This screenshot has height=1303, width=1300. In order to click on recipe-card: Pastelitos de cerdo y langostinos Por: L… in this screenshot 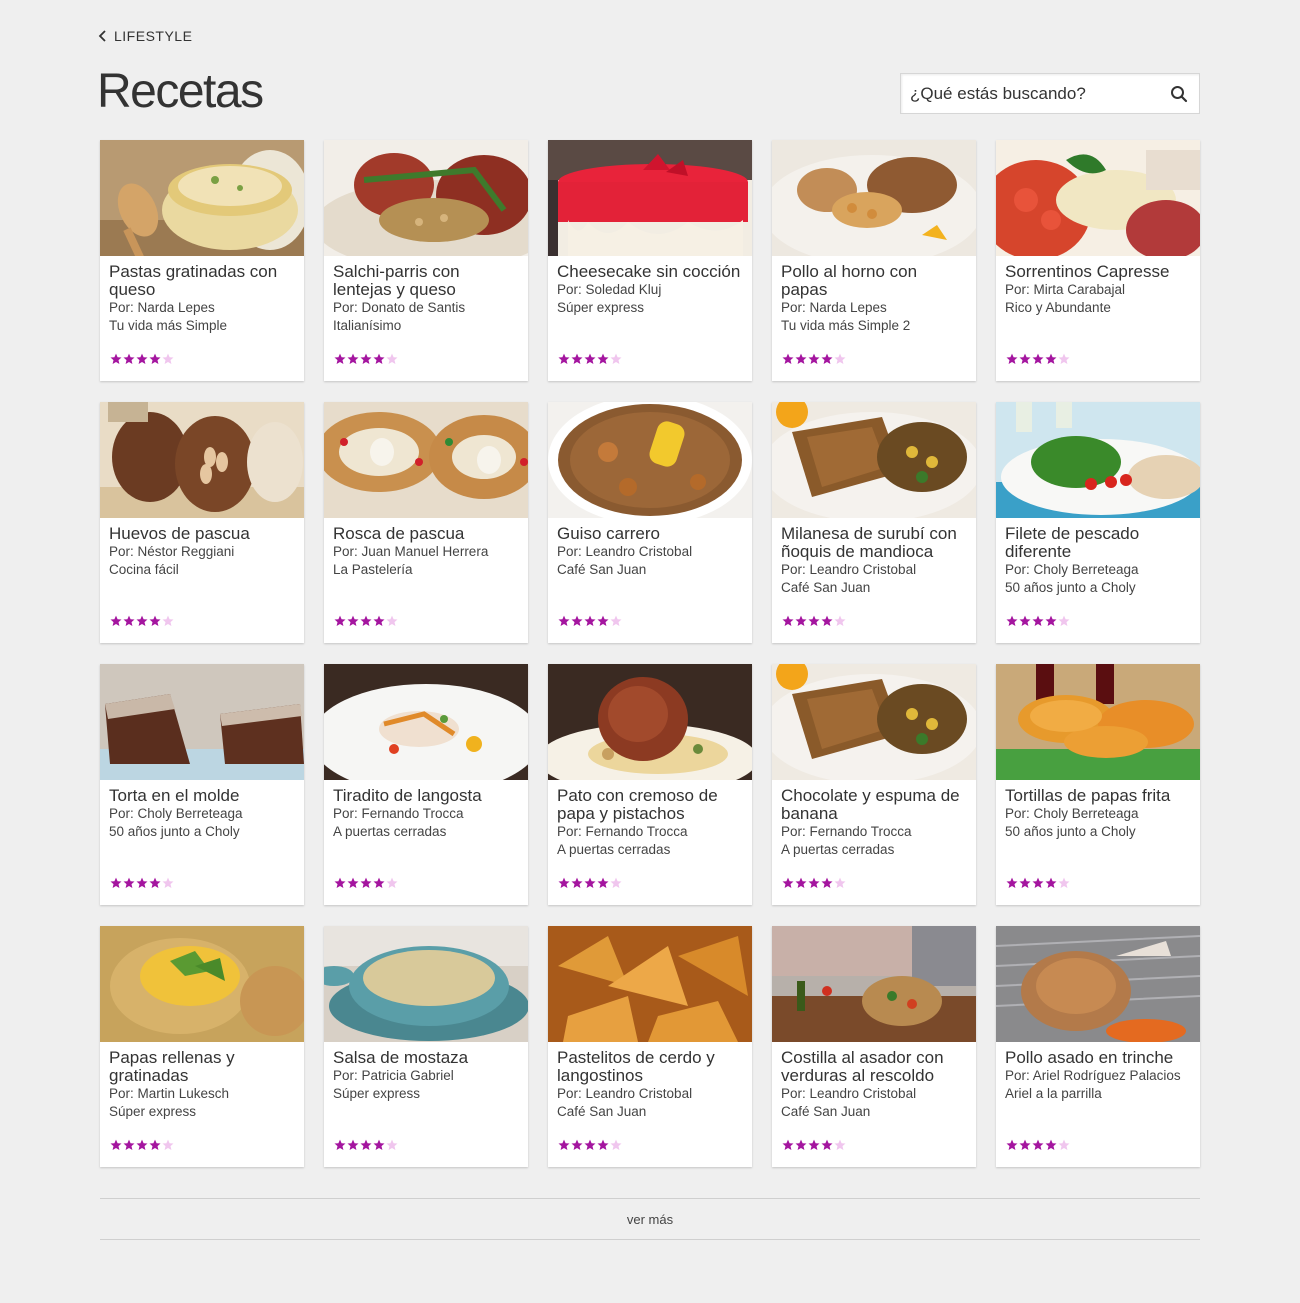, I will do `click(650, 1046)`.